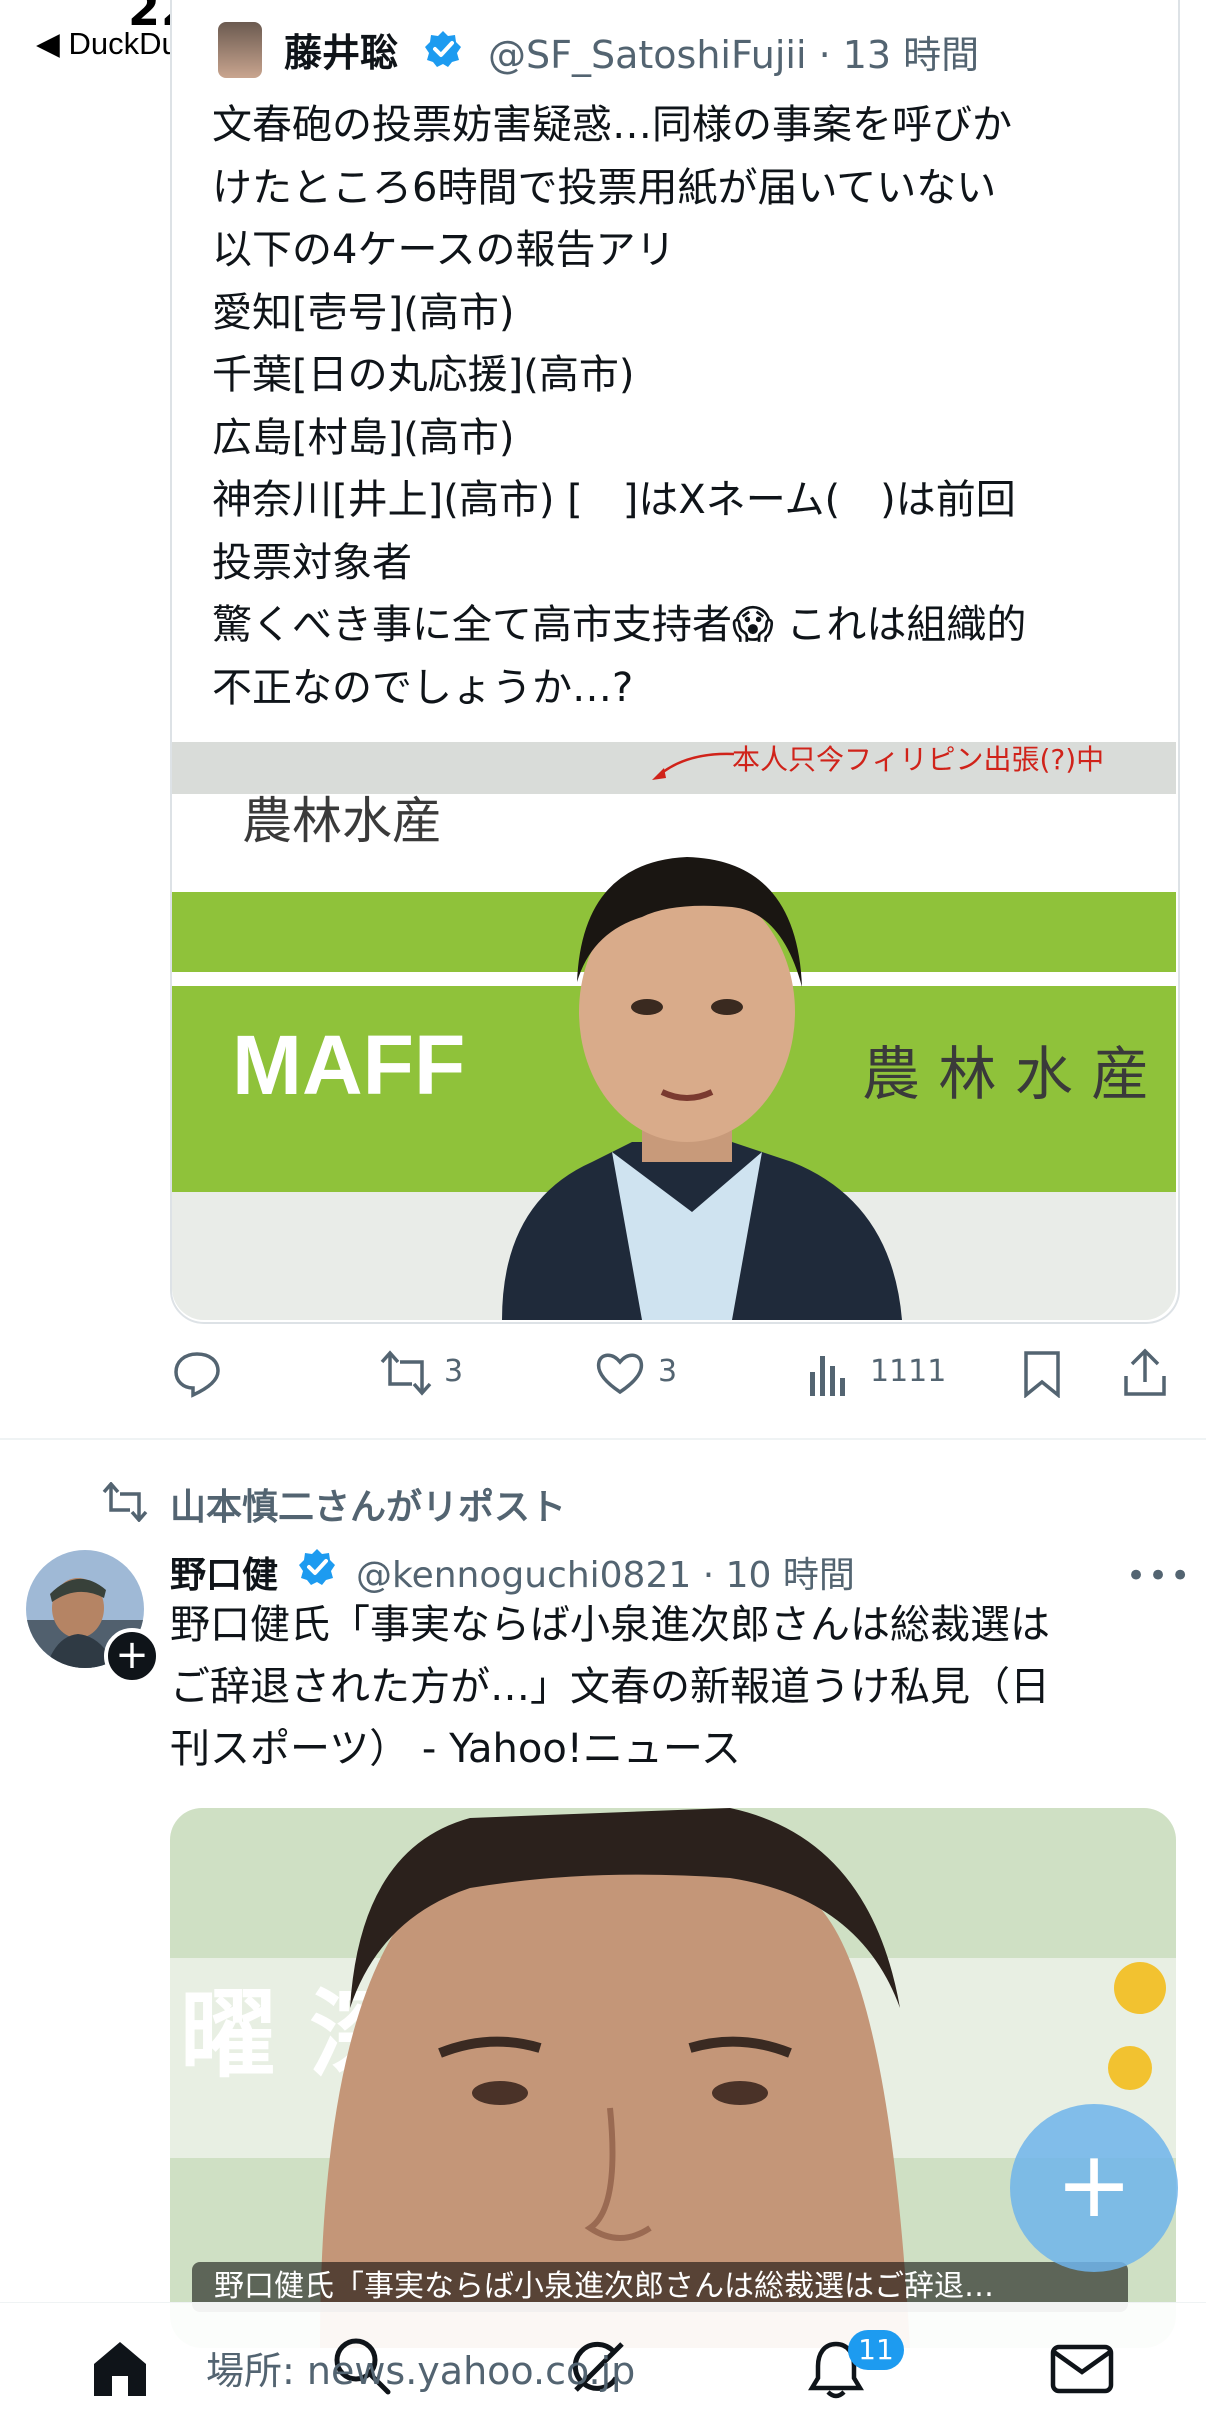  What do you see at coordinates (734, 55) in the screenshot?
I see `quoted-handle-time: @SF_SatoshiFujii · 13 時間` at bounding box center [734, 55].